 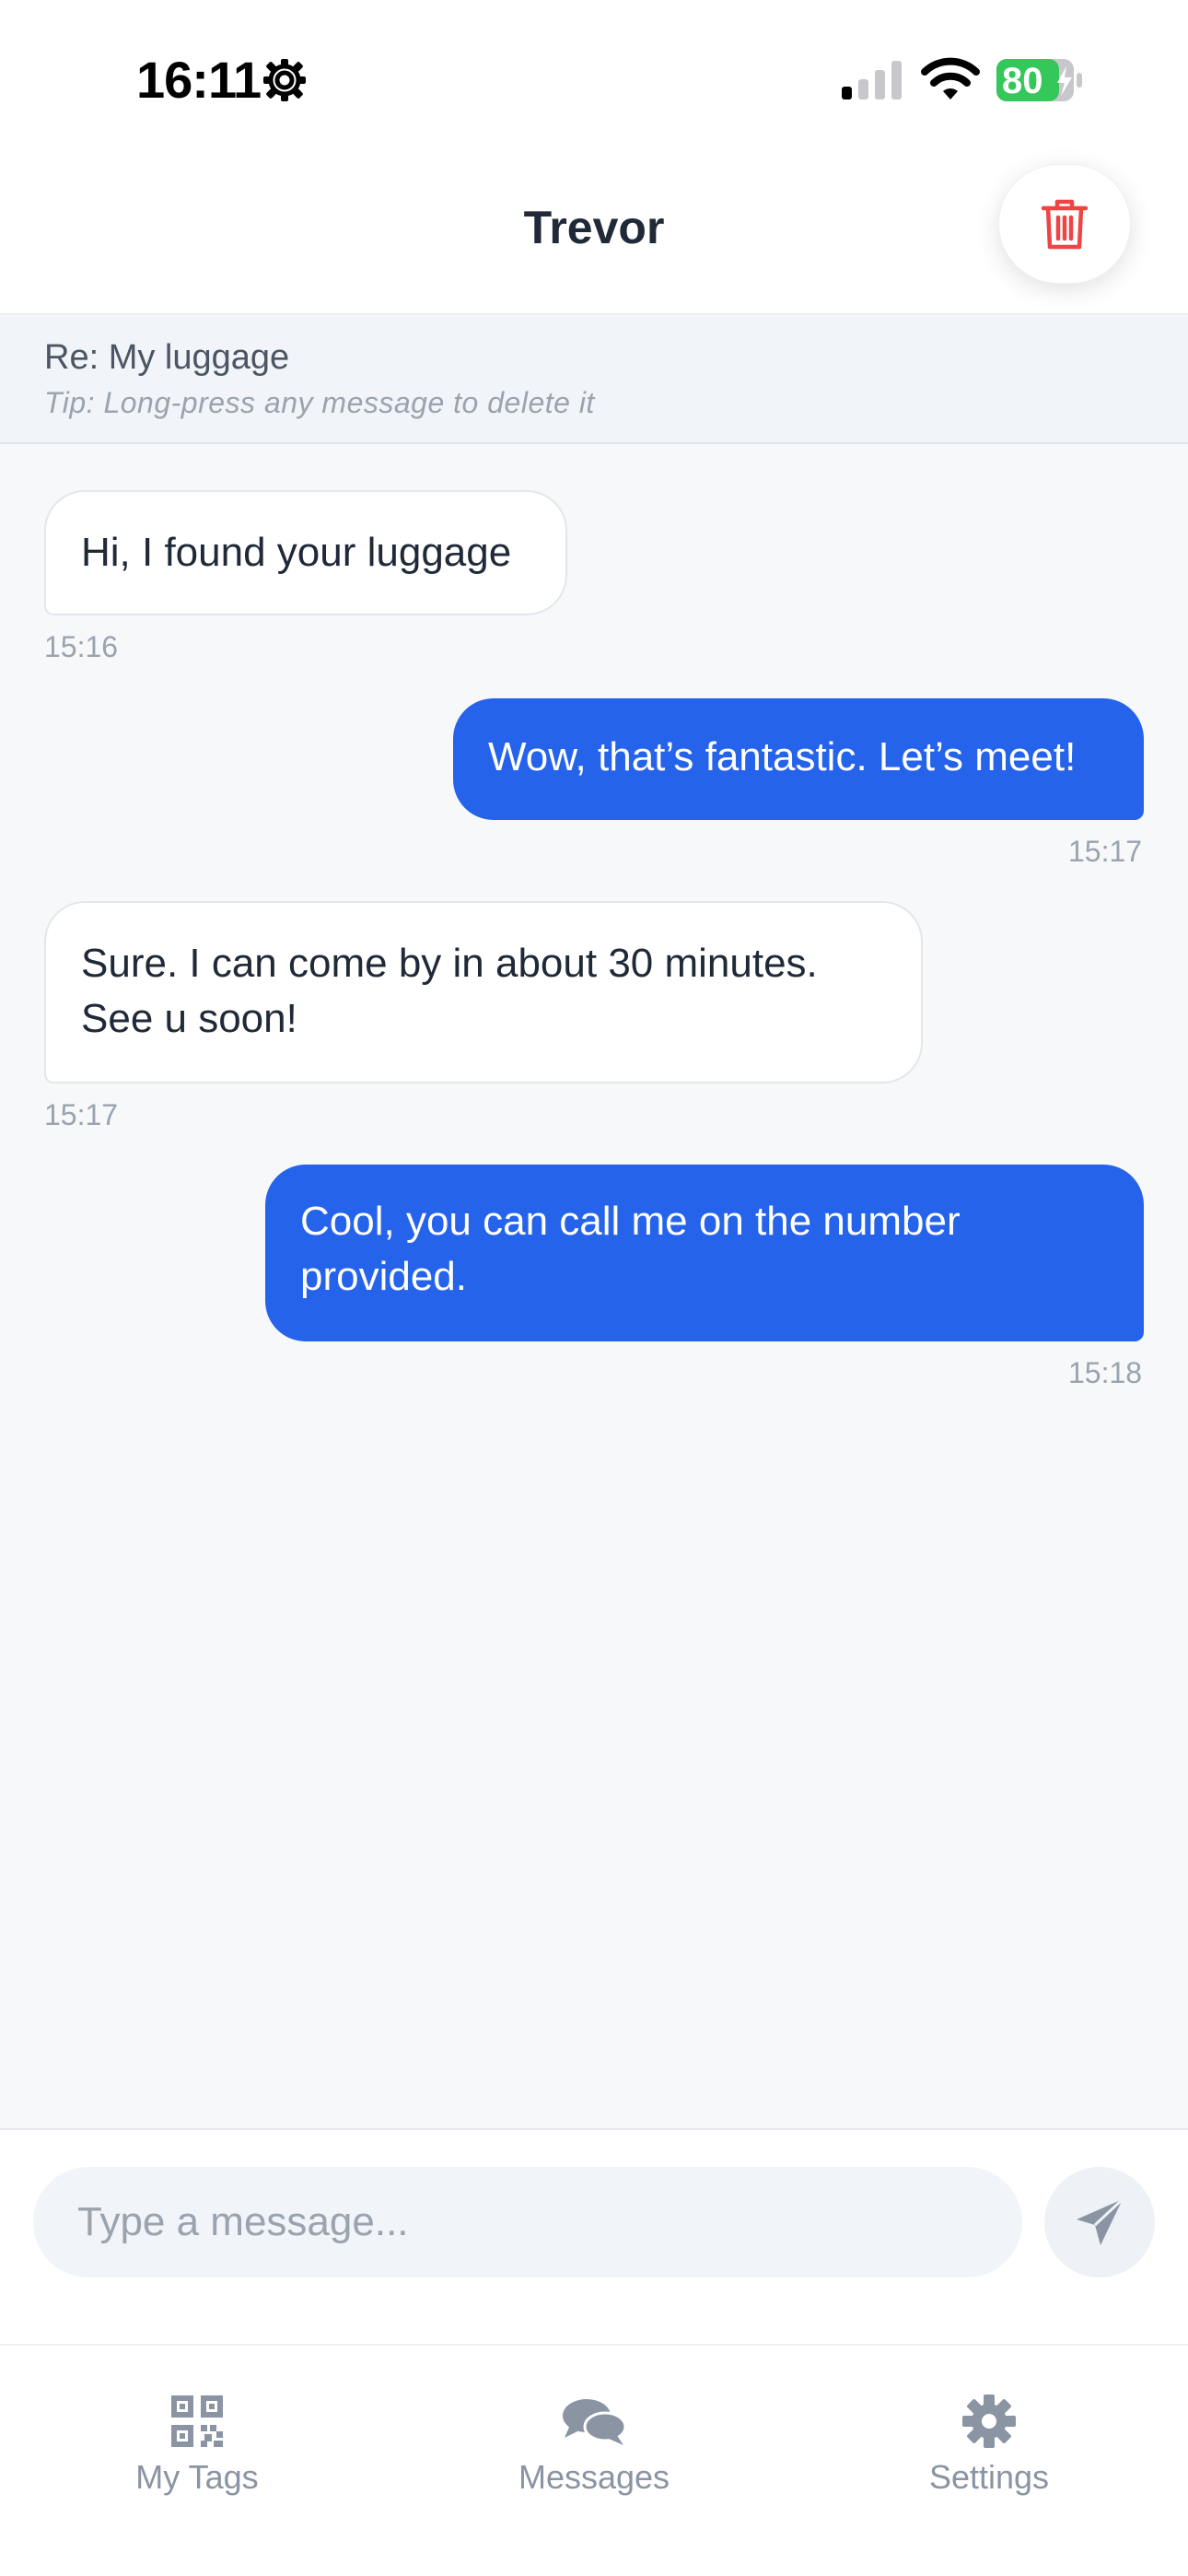 I want to click on tab-label: Messages, so click(x=594, y=2477).